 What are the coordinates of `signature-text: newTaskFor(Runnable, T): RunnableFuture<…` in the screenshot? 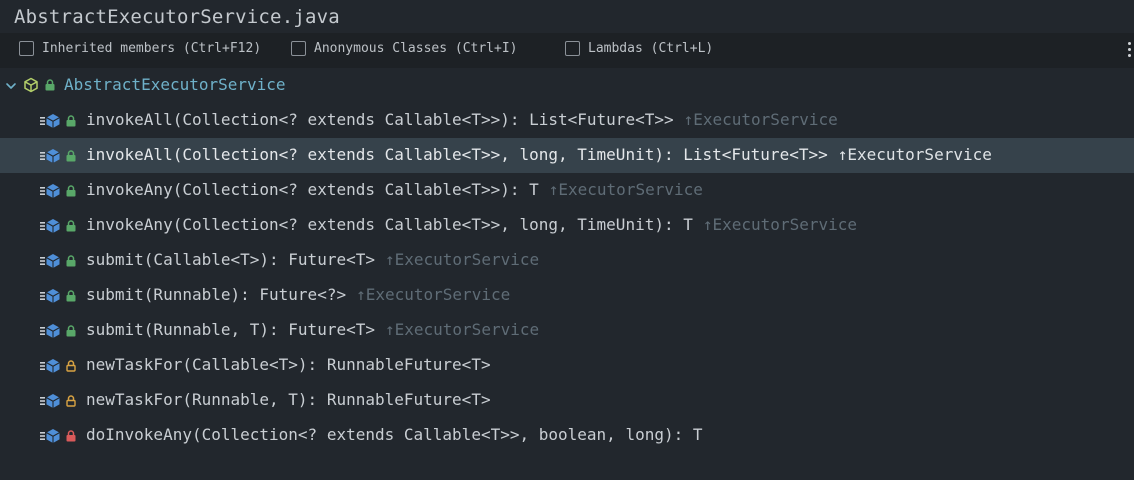 It's located at (288, 399).